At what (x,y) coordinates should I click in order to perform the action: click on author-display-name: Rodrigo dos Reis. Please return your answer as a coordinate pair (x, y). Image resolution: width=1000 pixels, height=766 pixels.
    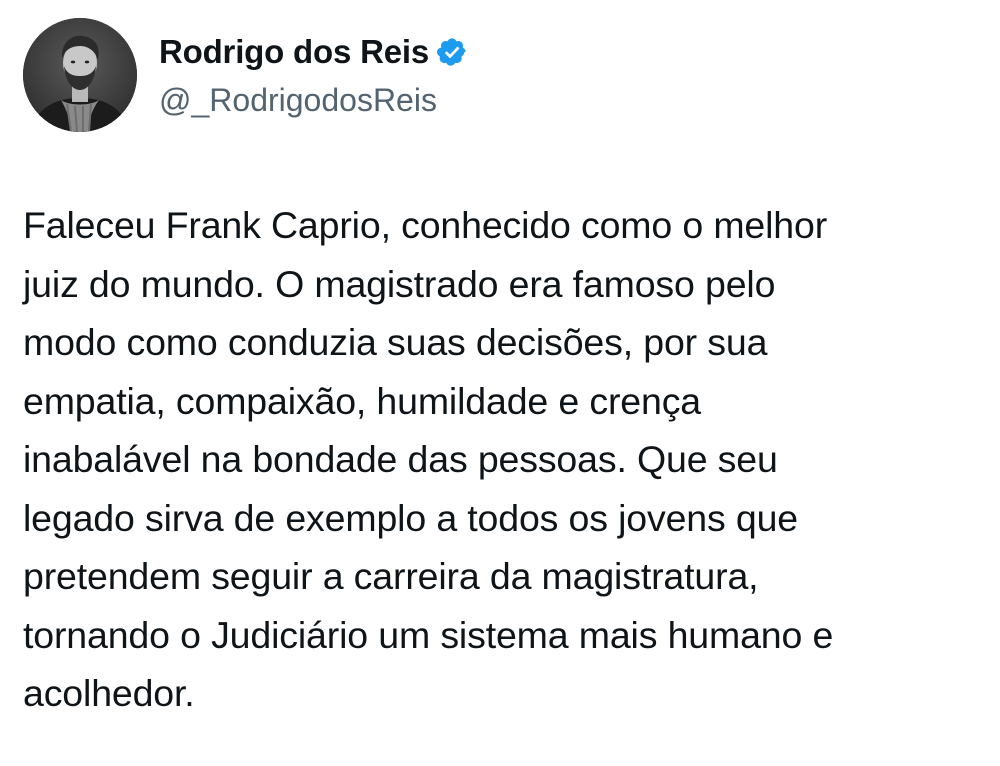
    Looking at the image, I should click on (294, 52).